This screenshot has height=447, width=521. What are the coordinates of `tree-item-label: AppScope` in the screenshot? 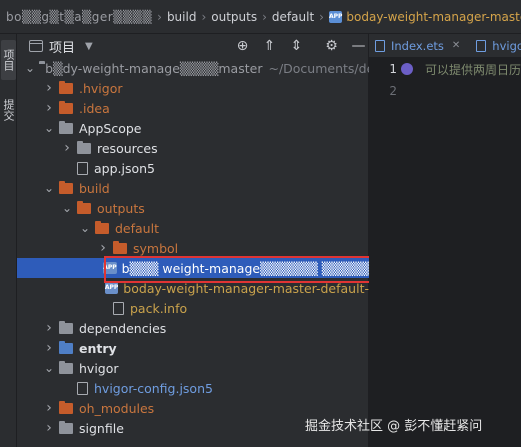 It's located at (110, 128).